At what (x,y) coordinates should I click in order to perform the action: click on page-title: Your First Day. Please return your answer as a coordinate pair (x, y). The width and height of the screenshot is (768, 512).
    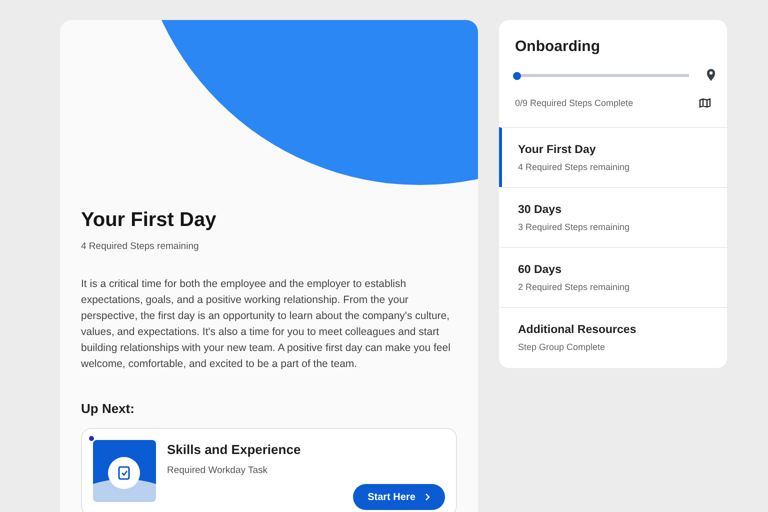
    Looking at the image, I should click on (149, 220).